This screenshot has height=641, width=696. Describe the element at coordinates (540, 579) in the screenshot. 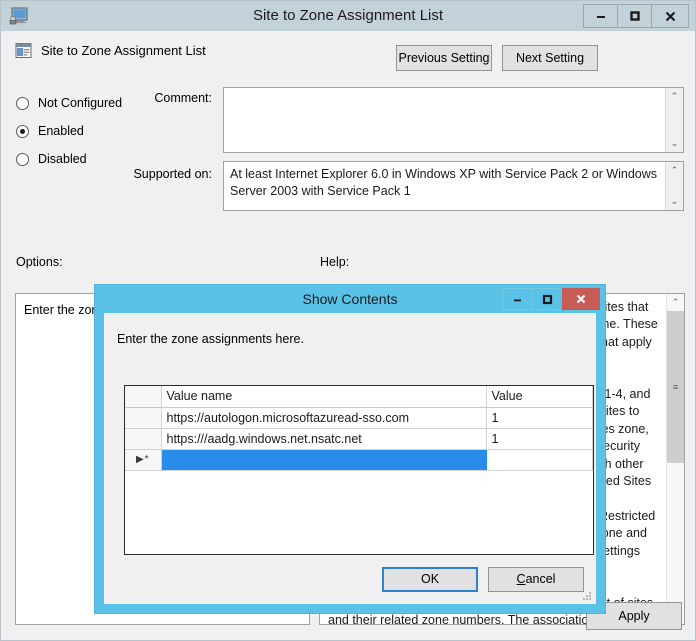

I see `cancel-label-rest: ancel` at that location.